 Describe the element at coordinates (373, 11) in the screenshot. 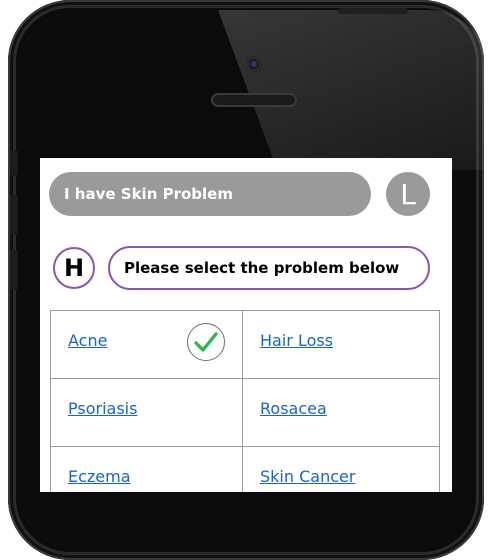

I see `power-button` at that location.